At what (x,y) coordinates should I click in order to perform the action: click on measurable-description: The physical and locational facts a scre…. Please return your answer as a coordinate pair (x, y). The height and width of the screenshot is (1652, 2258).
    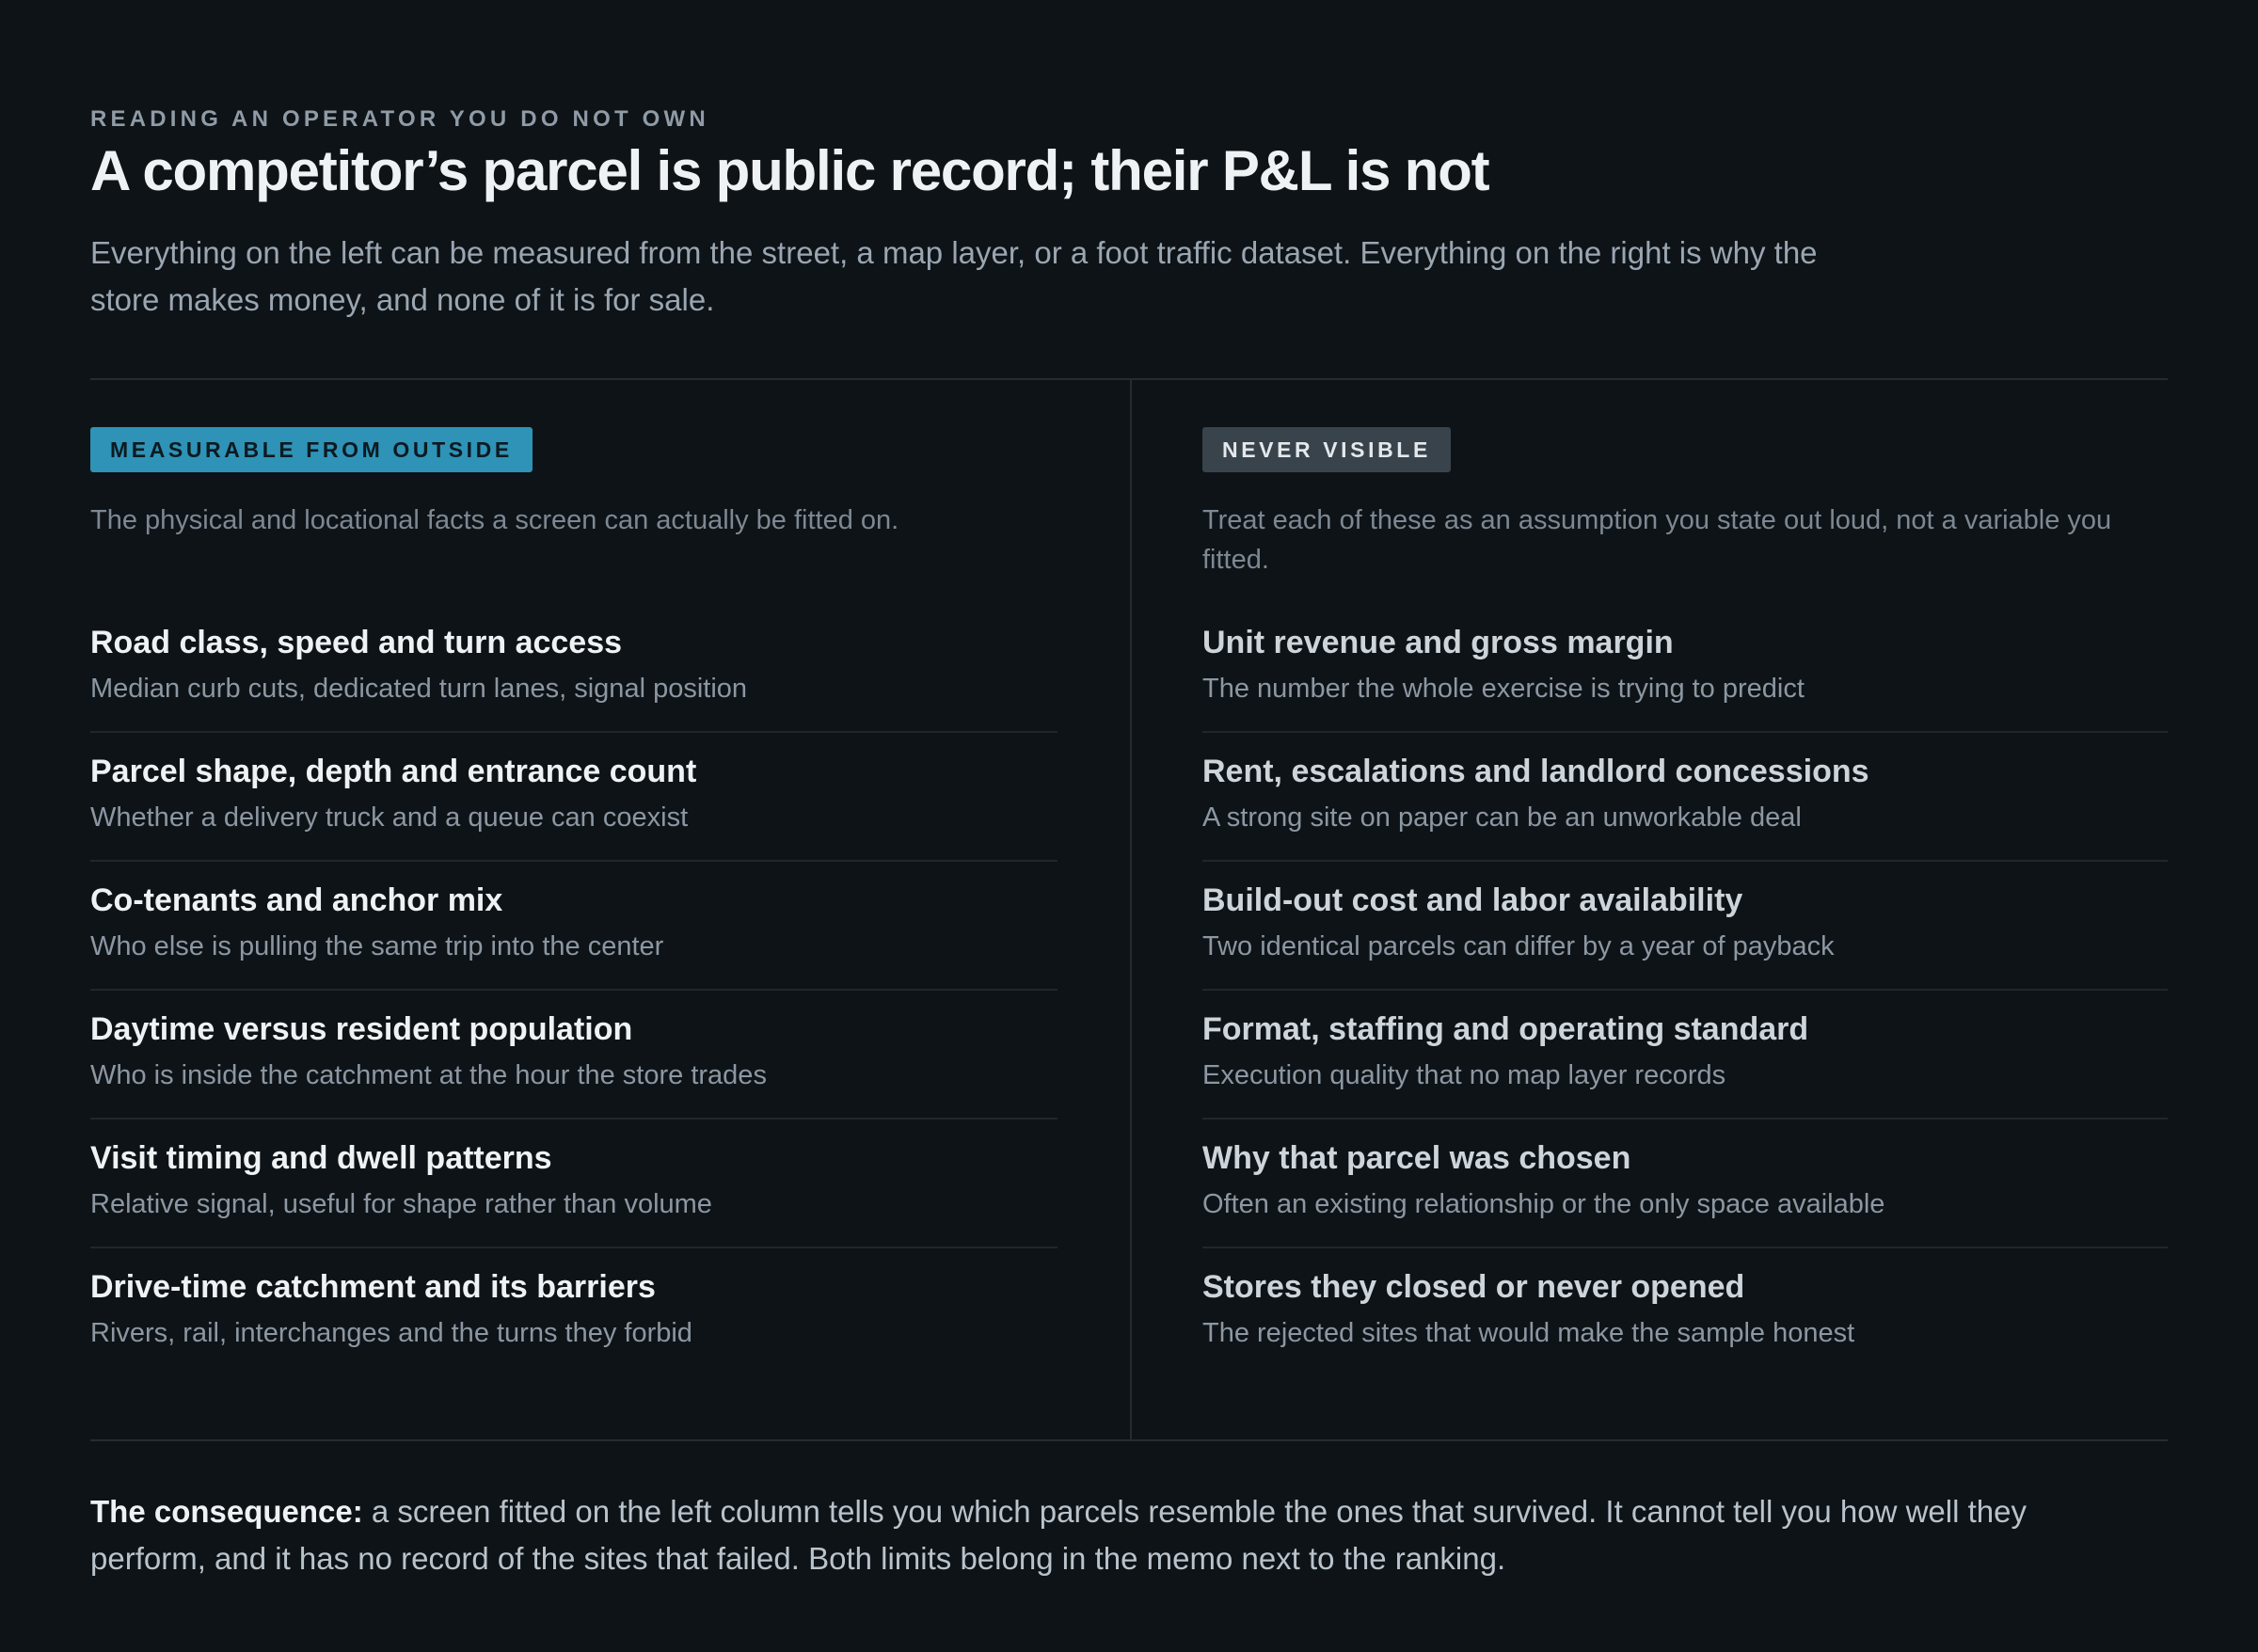
    Looking at the image, I should click on (494, 520).